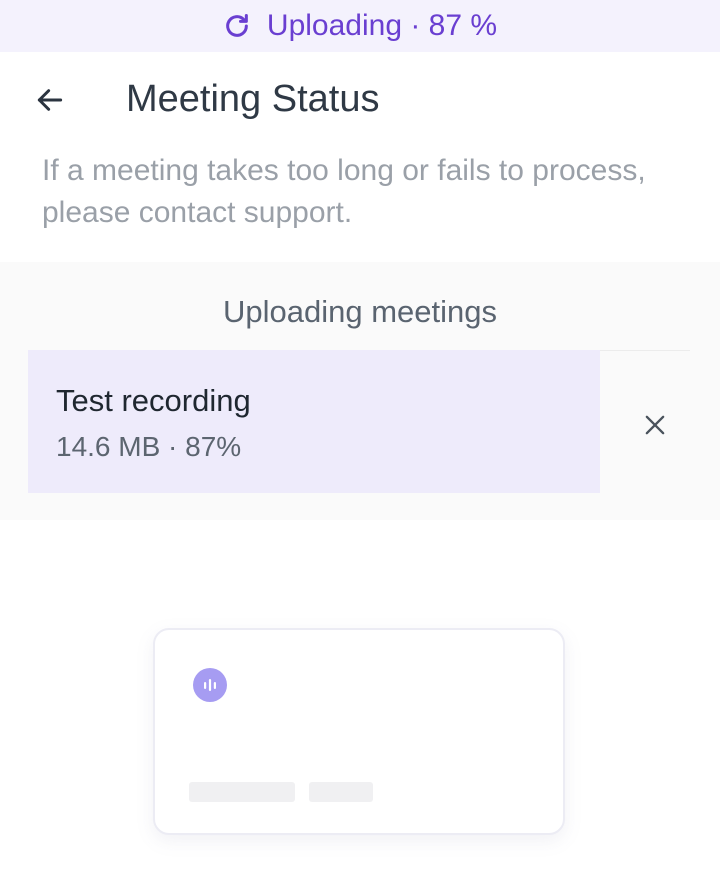 The image size is (720, 878). I want to click on audio-wave-icon, so click(210, 685).